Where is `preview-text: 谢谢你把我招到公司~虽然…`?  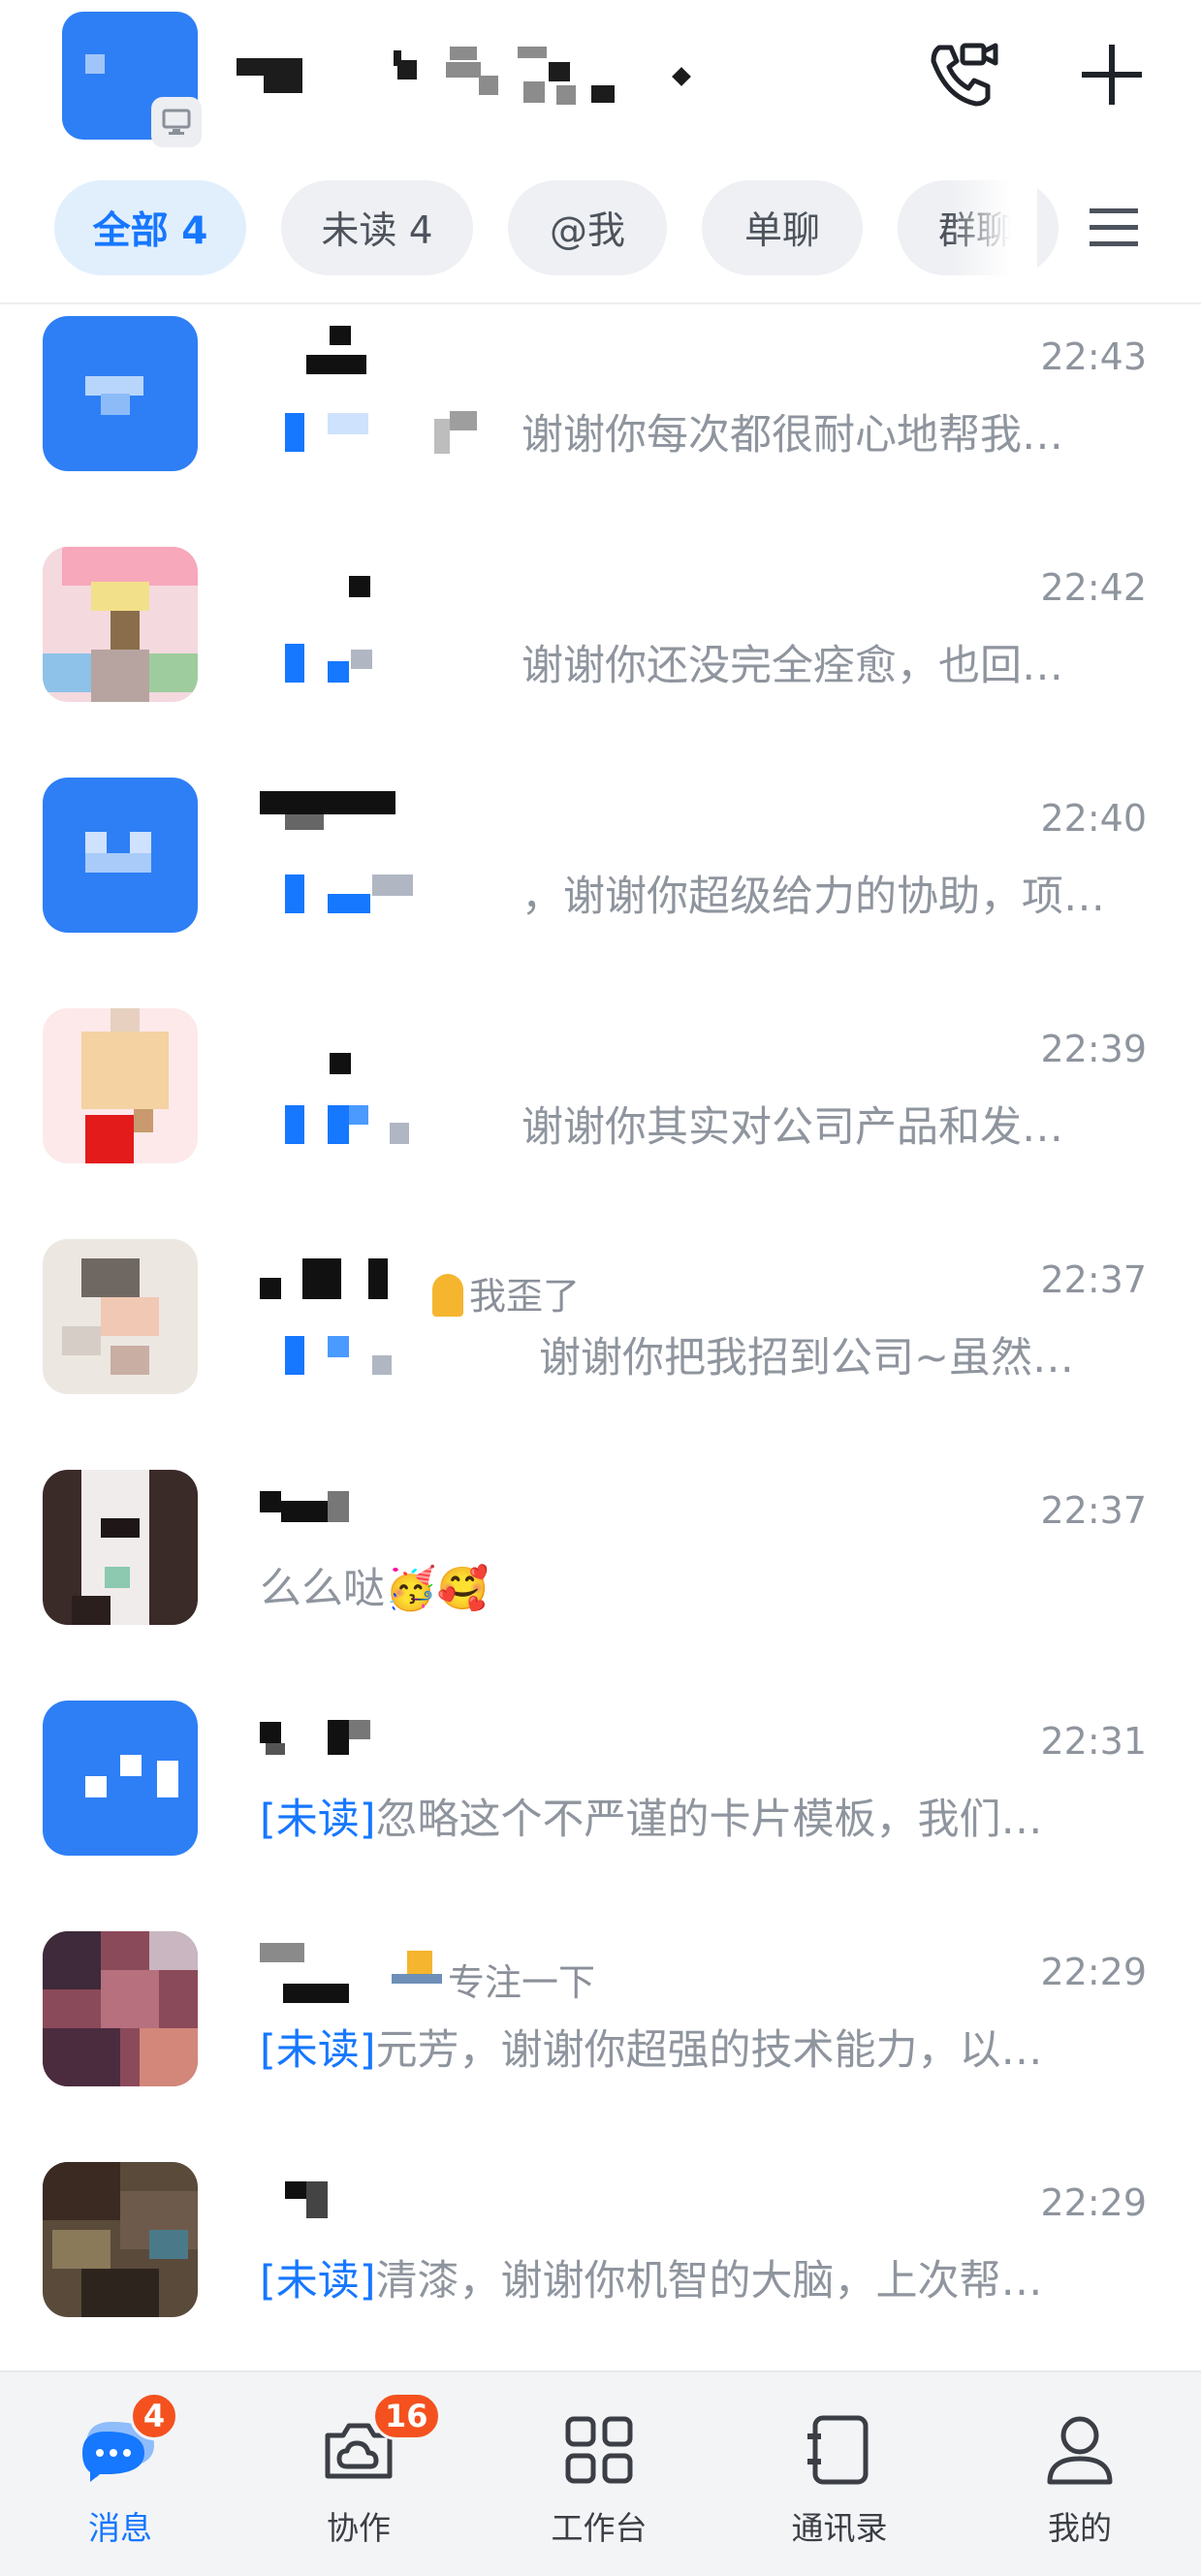 preview-text: 谢谢你把我招到公司~虽然… is located at coordinates (807, 1358).